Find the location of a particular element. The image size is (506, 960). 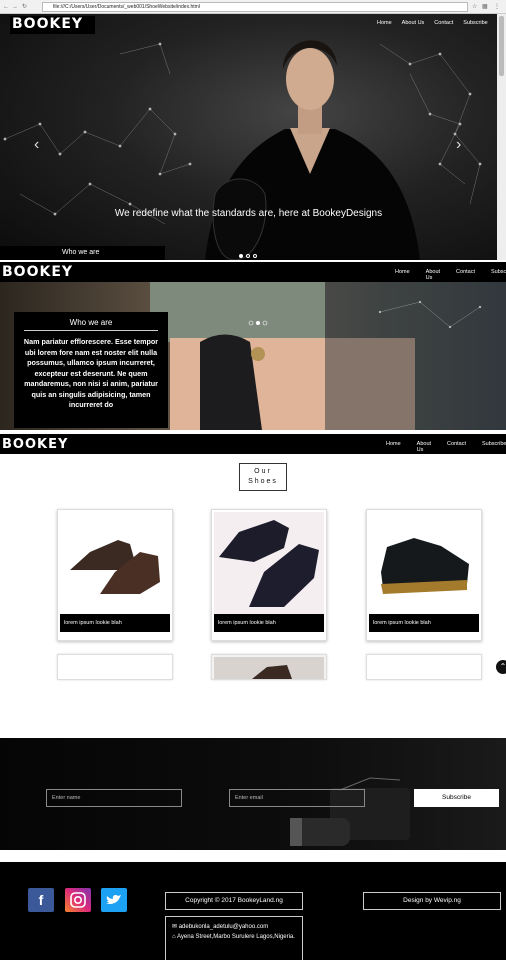

carousel-indicators is located at coordinates (248, 256).